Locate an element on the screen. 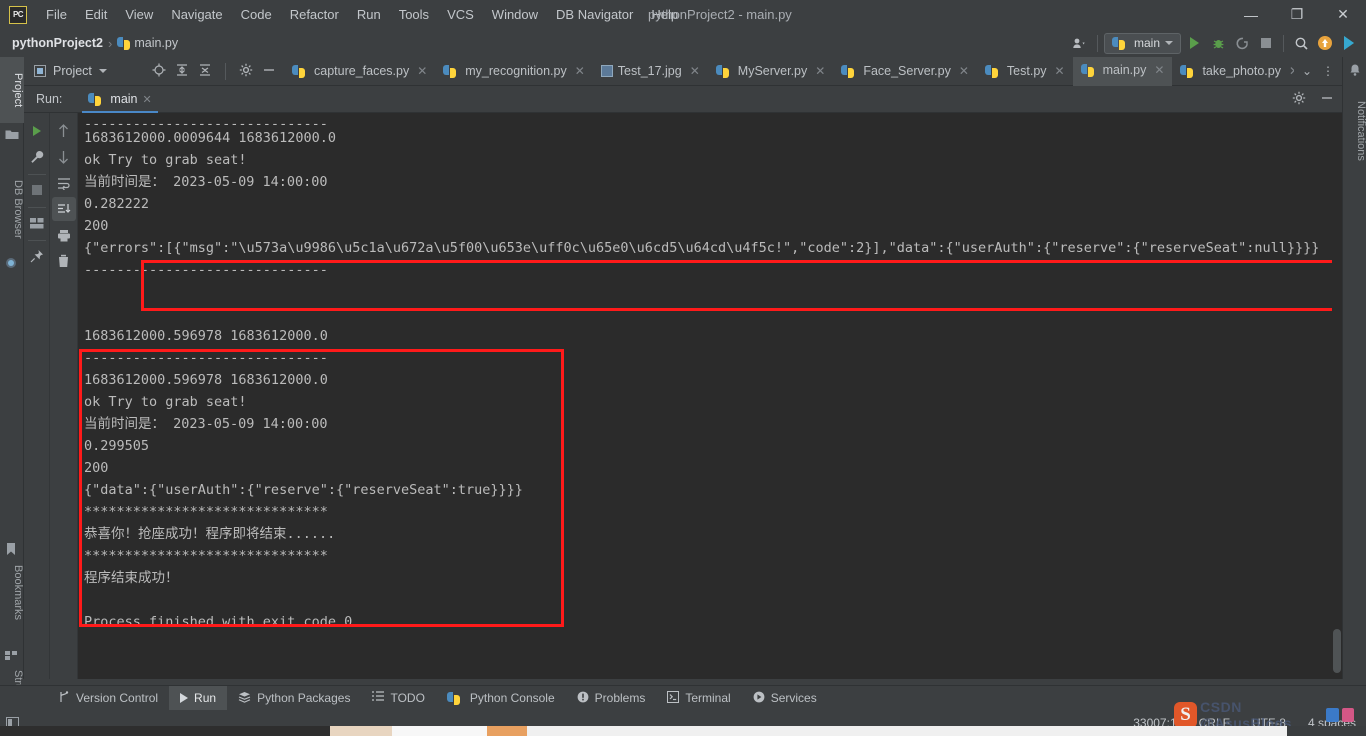 This screenshot has width=1366, height=736. scrollbar-thumb is located at coordinates (1337, 651).